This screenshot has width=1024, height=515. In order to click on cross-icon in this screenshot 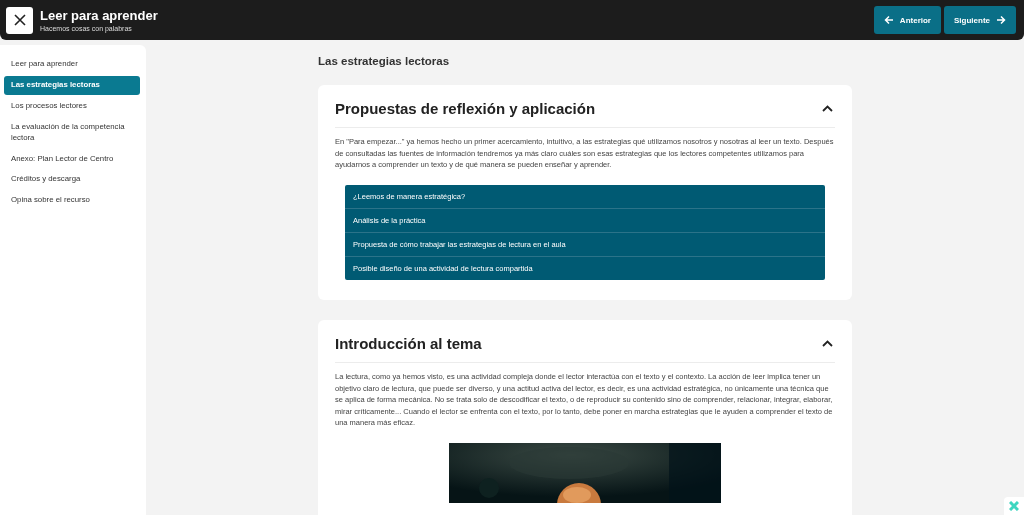, I will do `click(1014, 506)`.